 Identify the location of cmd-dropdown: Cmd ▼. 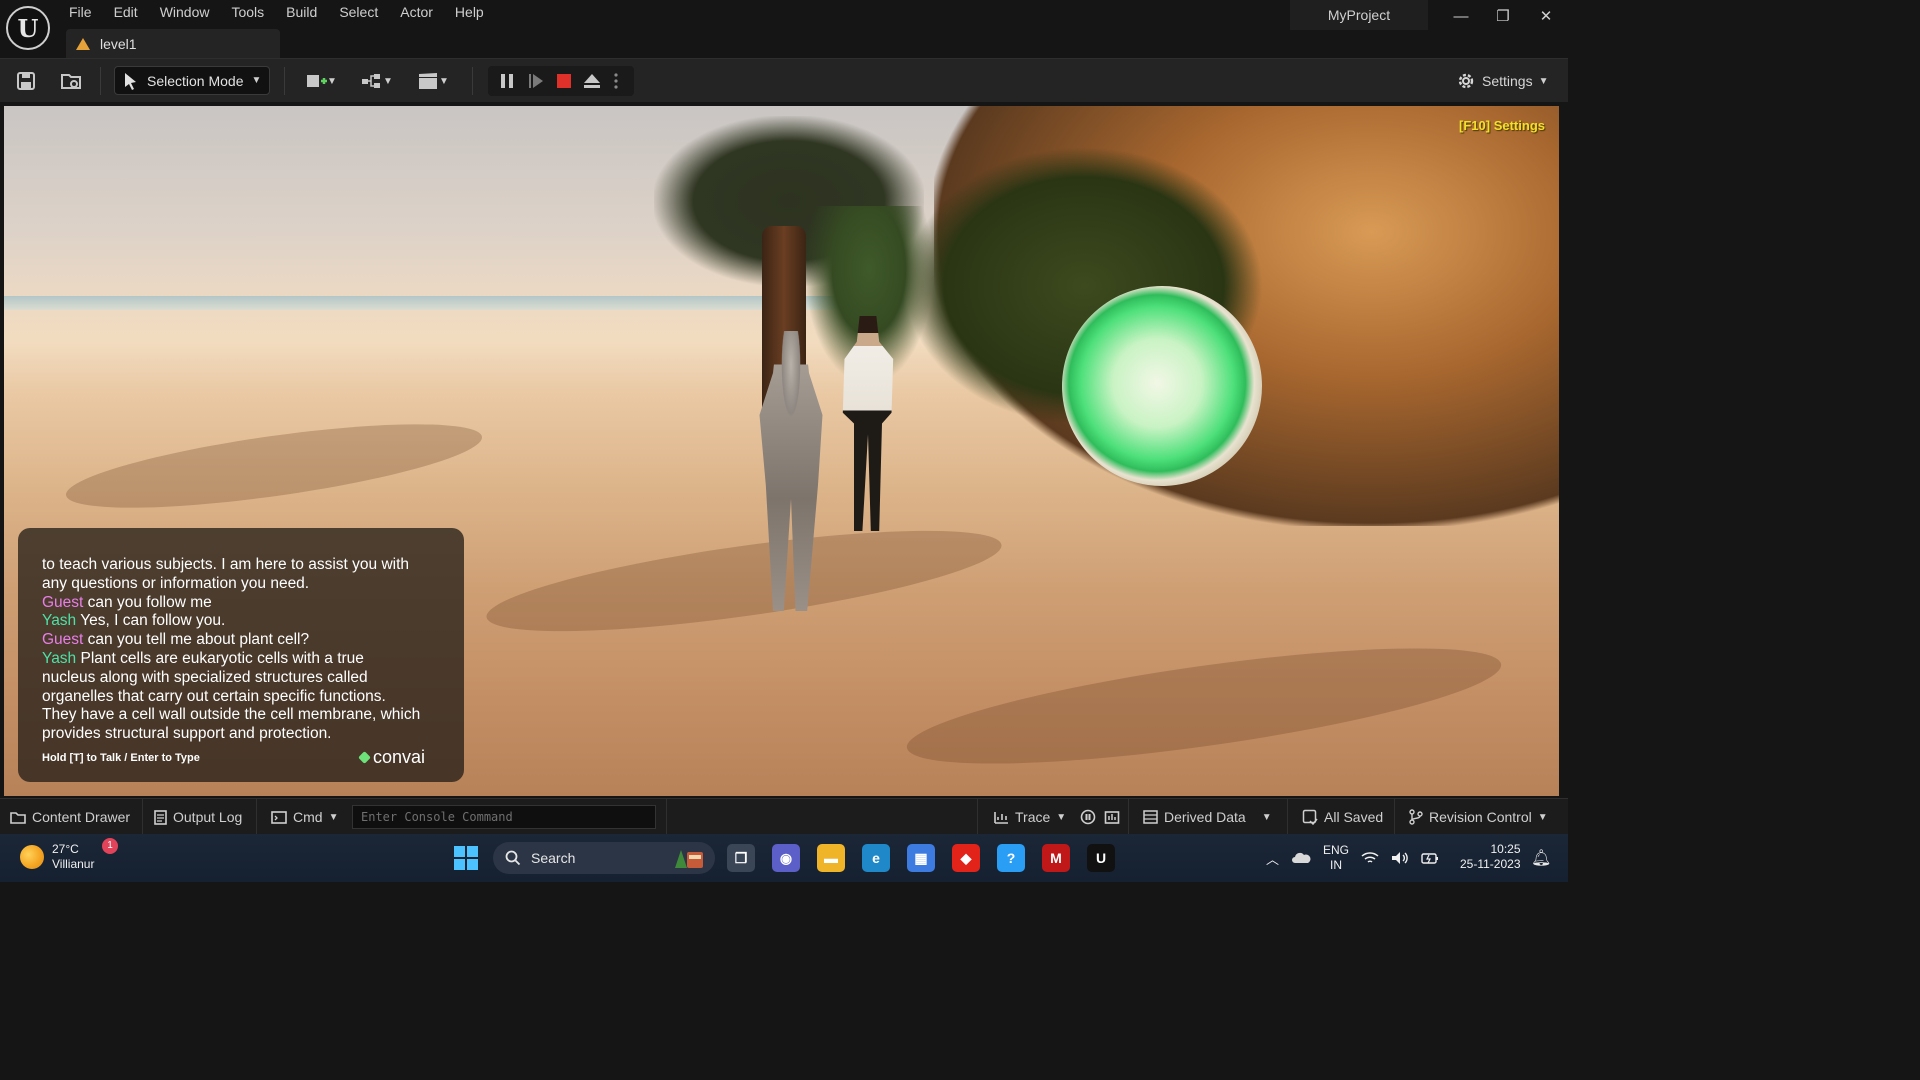
(304, 817).